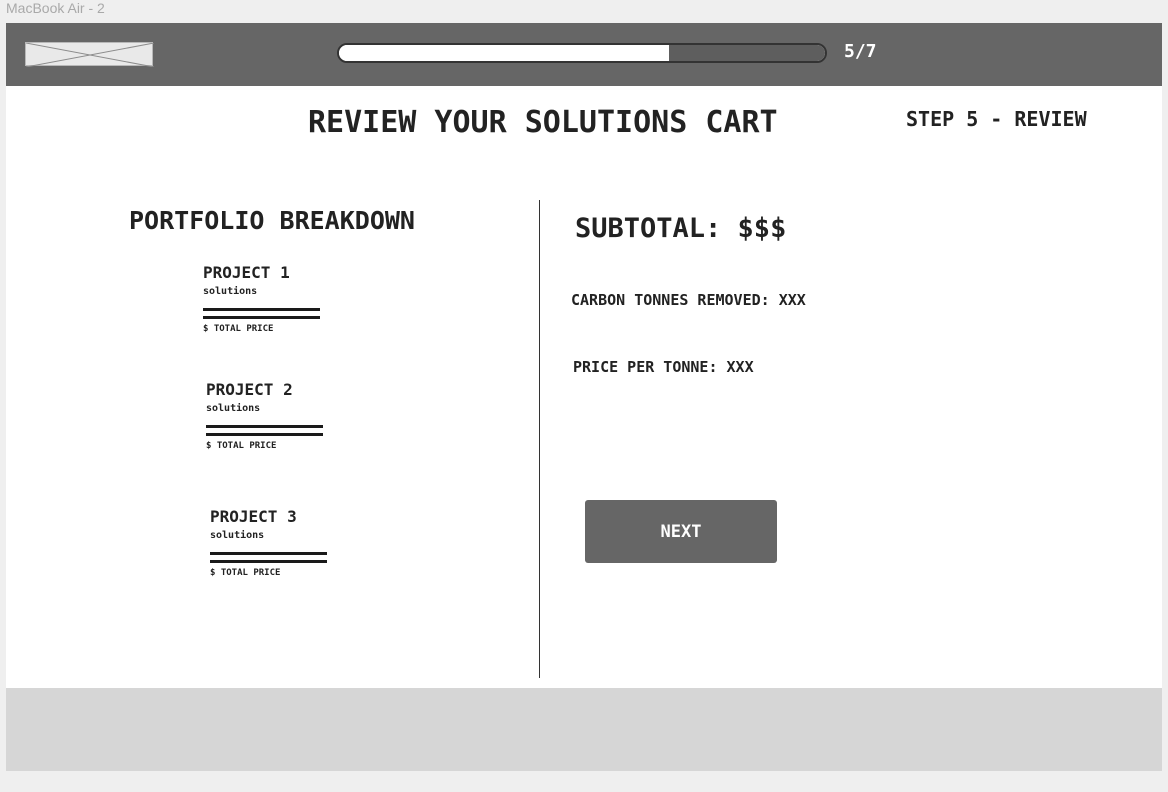 Image resolution: width=1168 pixels, height=792 pixels. I want to click on progress-count: 5/7, so click(860, 51).